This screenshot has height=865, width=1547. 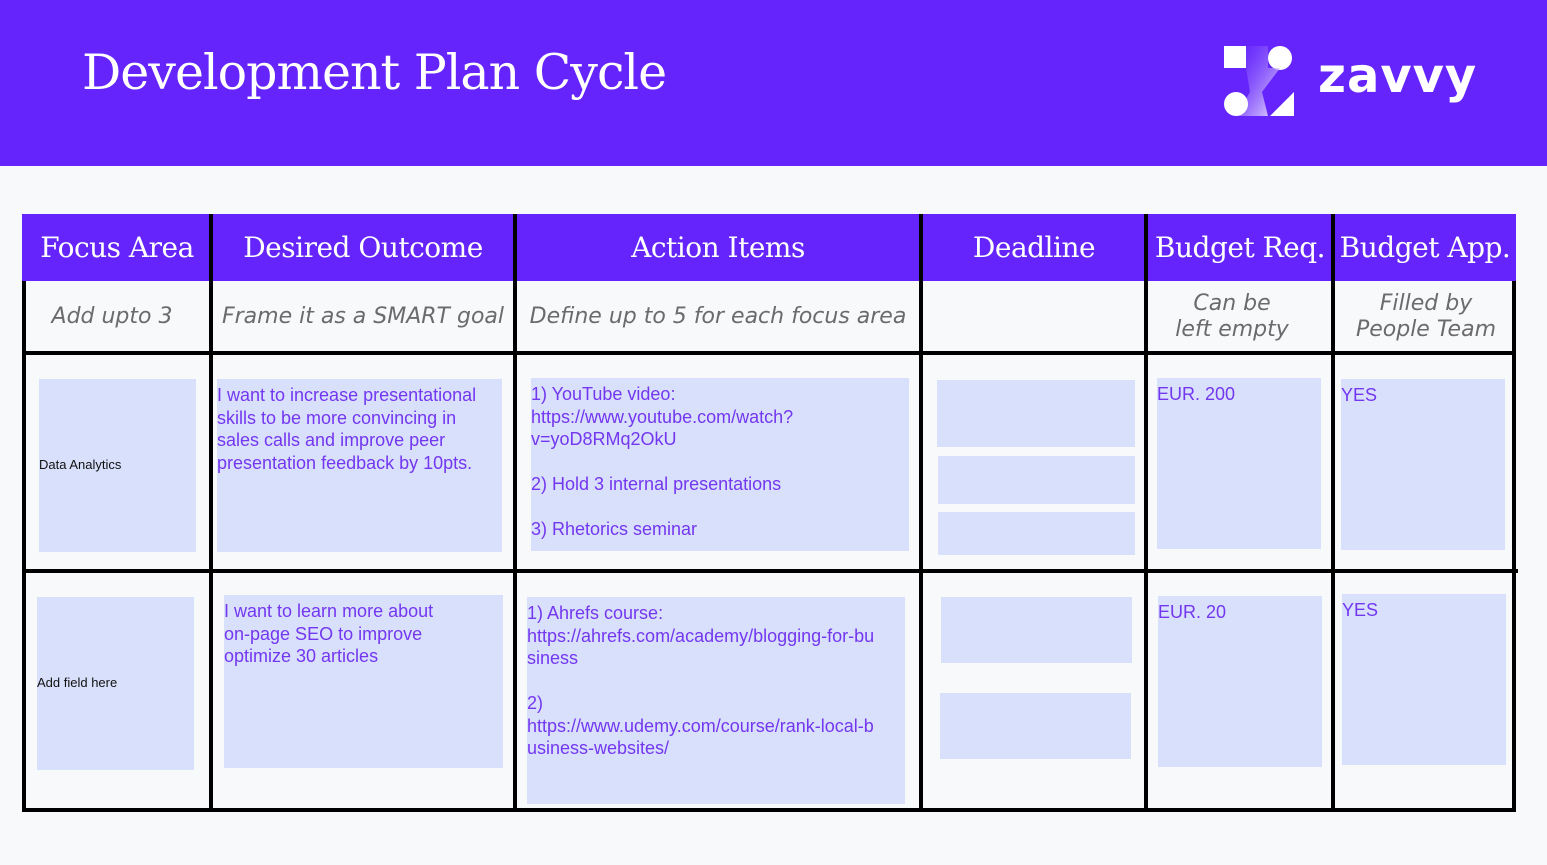 What do you see at coordinates (1232, 316) in the screenshot?
I see `hint-budget-requested: Can be left empty` at bounding box center [1232, 316].